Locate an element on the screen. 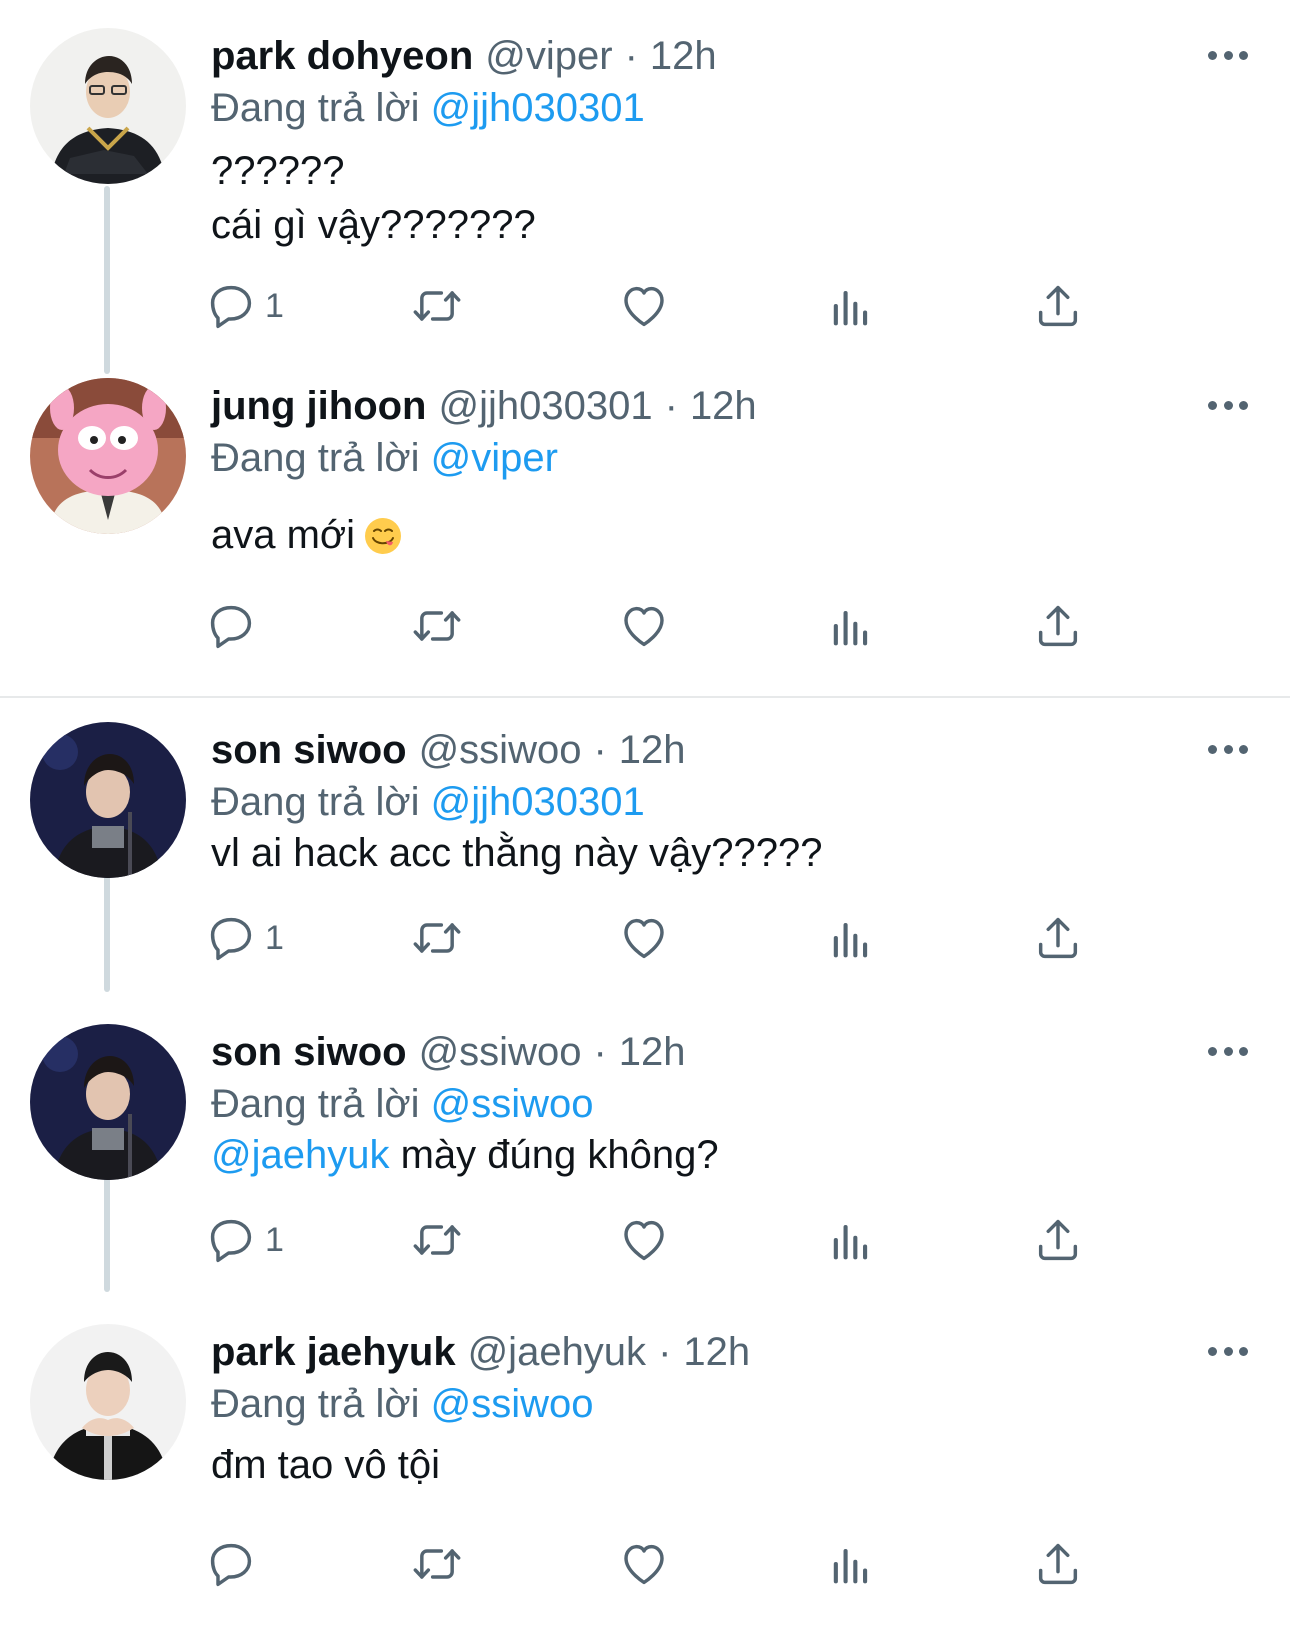 This screenshot has width=1290, height=1628. tweet-text: @jaehyuk mày đúng không? is located at coordinates (465, 1155).